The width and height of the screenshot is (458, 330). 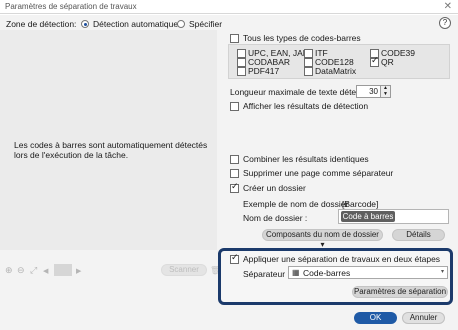 I want to click on all-barcode-types-checkbox, so click(x=234, y=38).